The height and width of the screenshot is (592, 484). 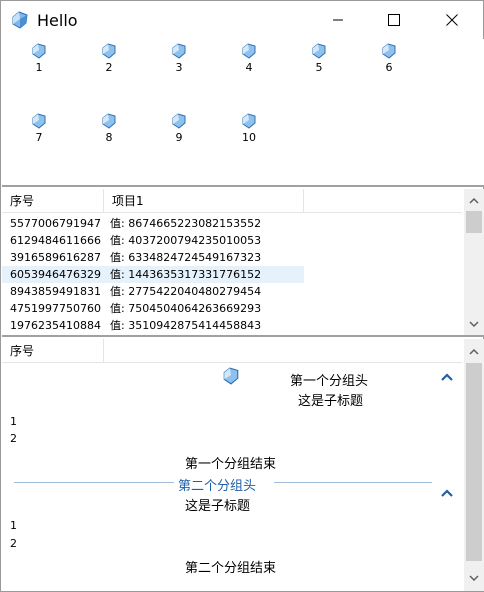 I want to click on group1-collapse-button, so click(x=447, y=376).